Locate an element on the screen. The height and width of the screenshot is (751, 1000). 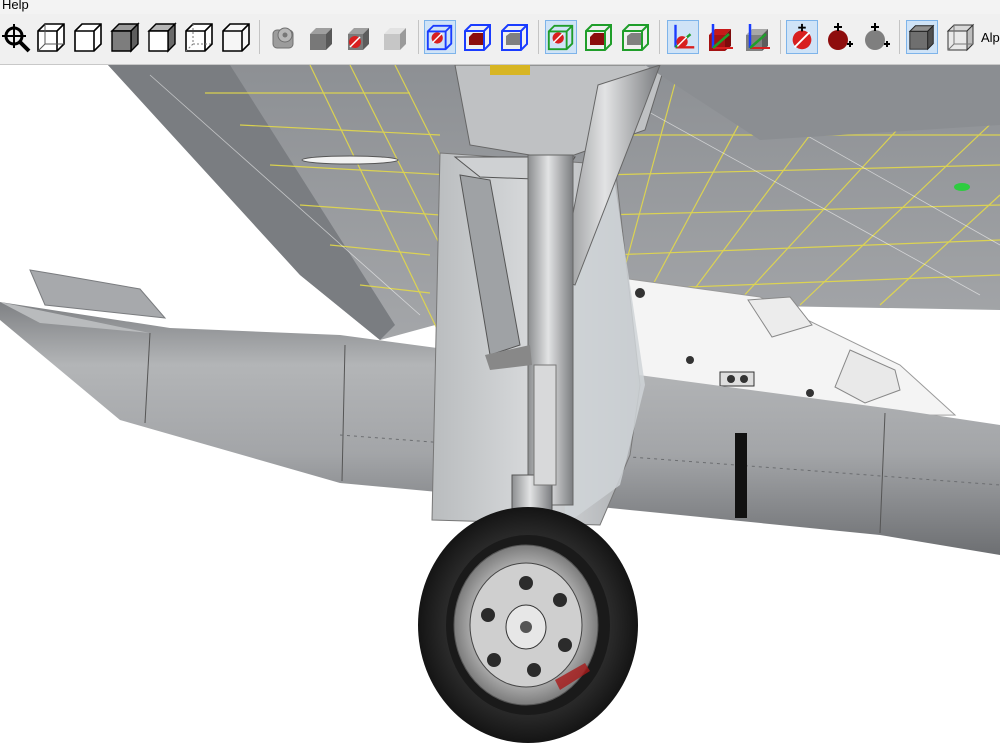
wireframe-cube-2-icon is located at coordinates (88, 37).